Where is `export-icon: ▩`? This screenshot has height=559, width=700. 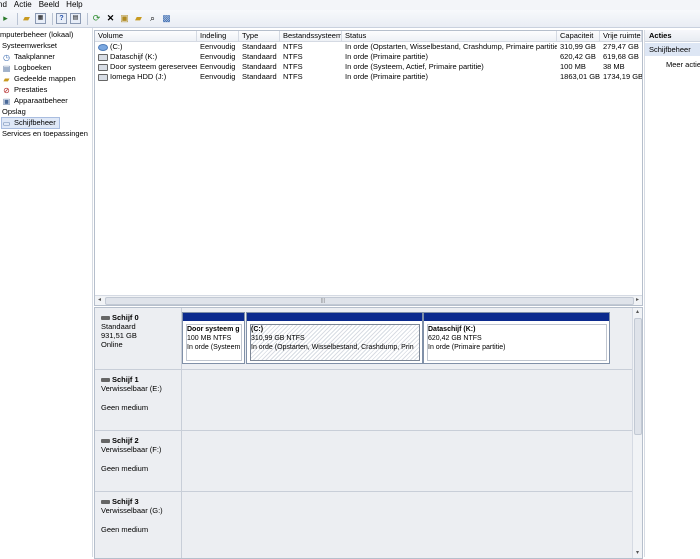
export-icon: ▩ is located at coordinates (166, 18).